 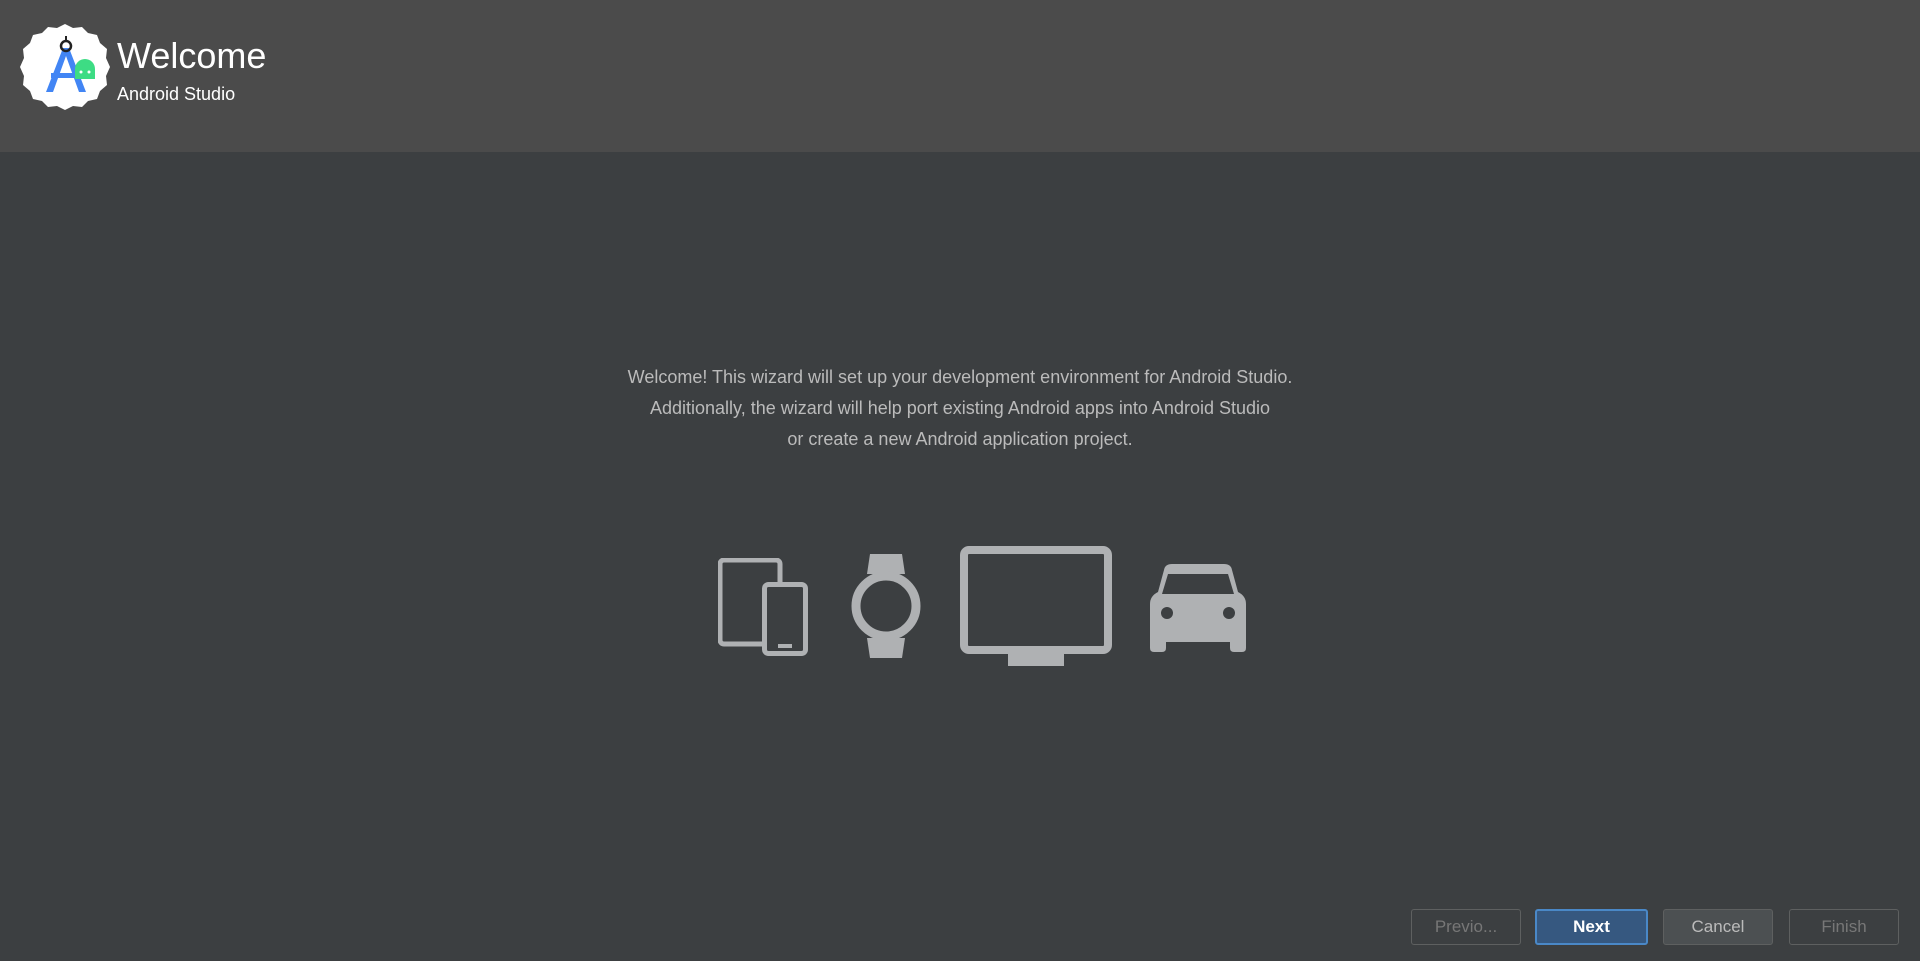 What do you see at coordinates (1591, 927) in the screenshot?
I see `next-button: Next` at bounding box center [1591, 927].